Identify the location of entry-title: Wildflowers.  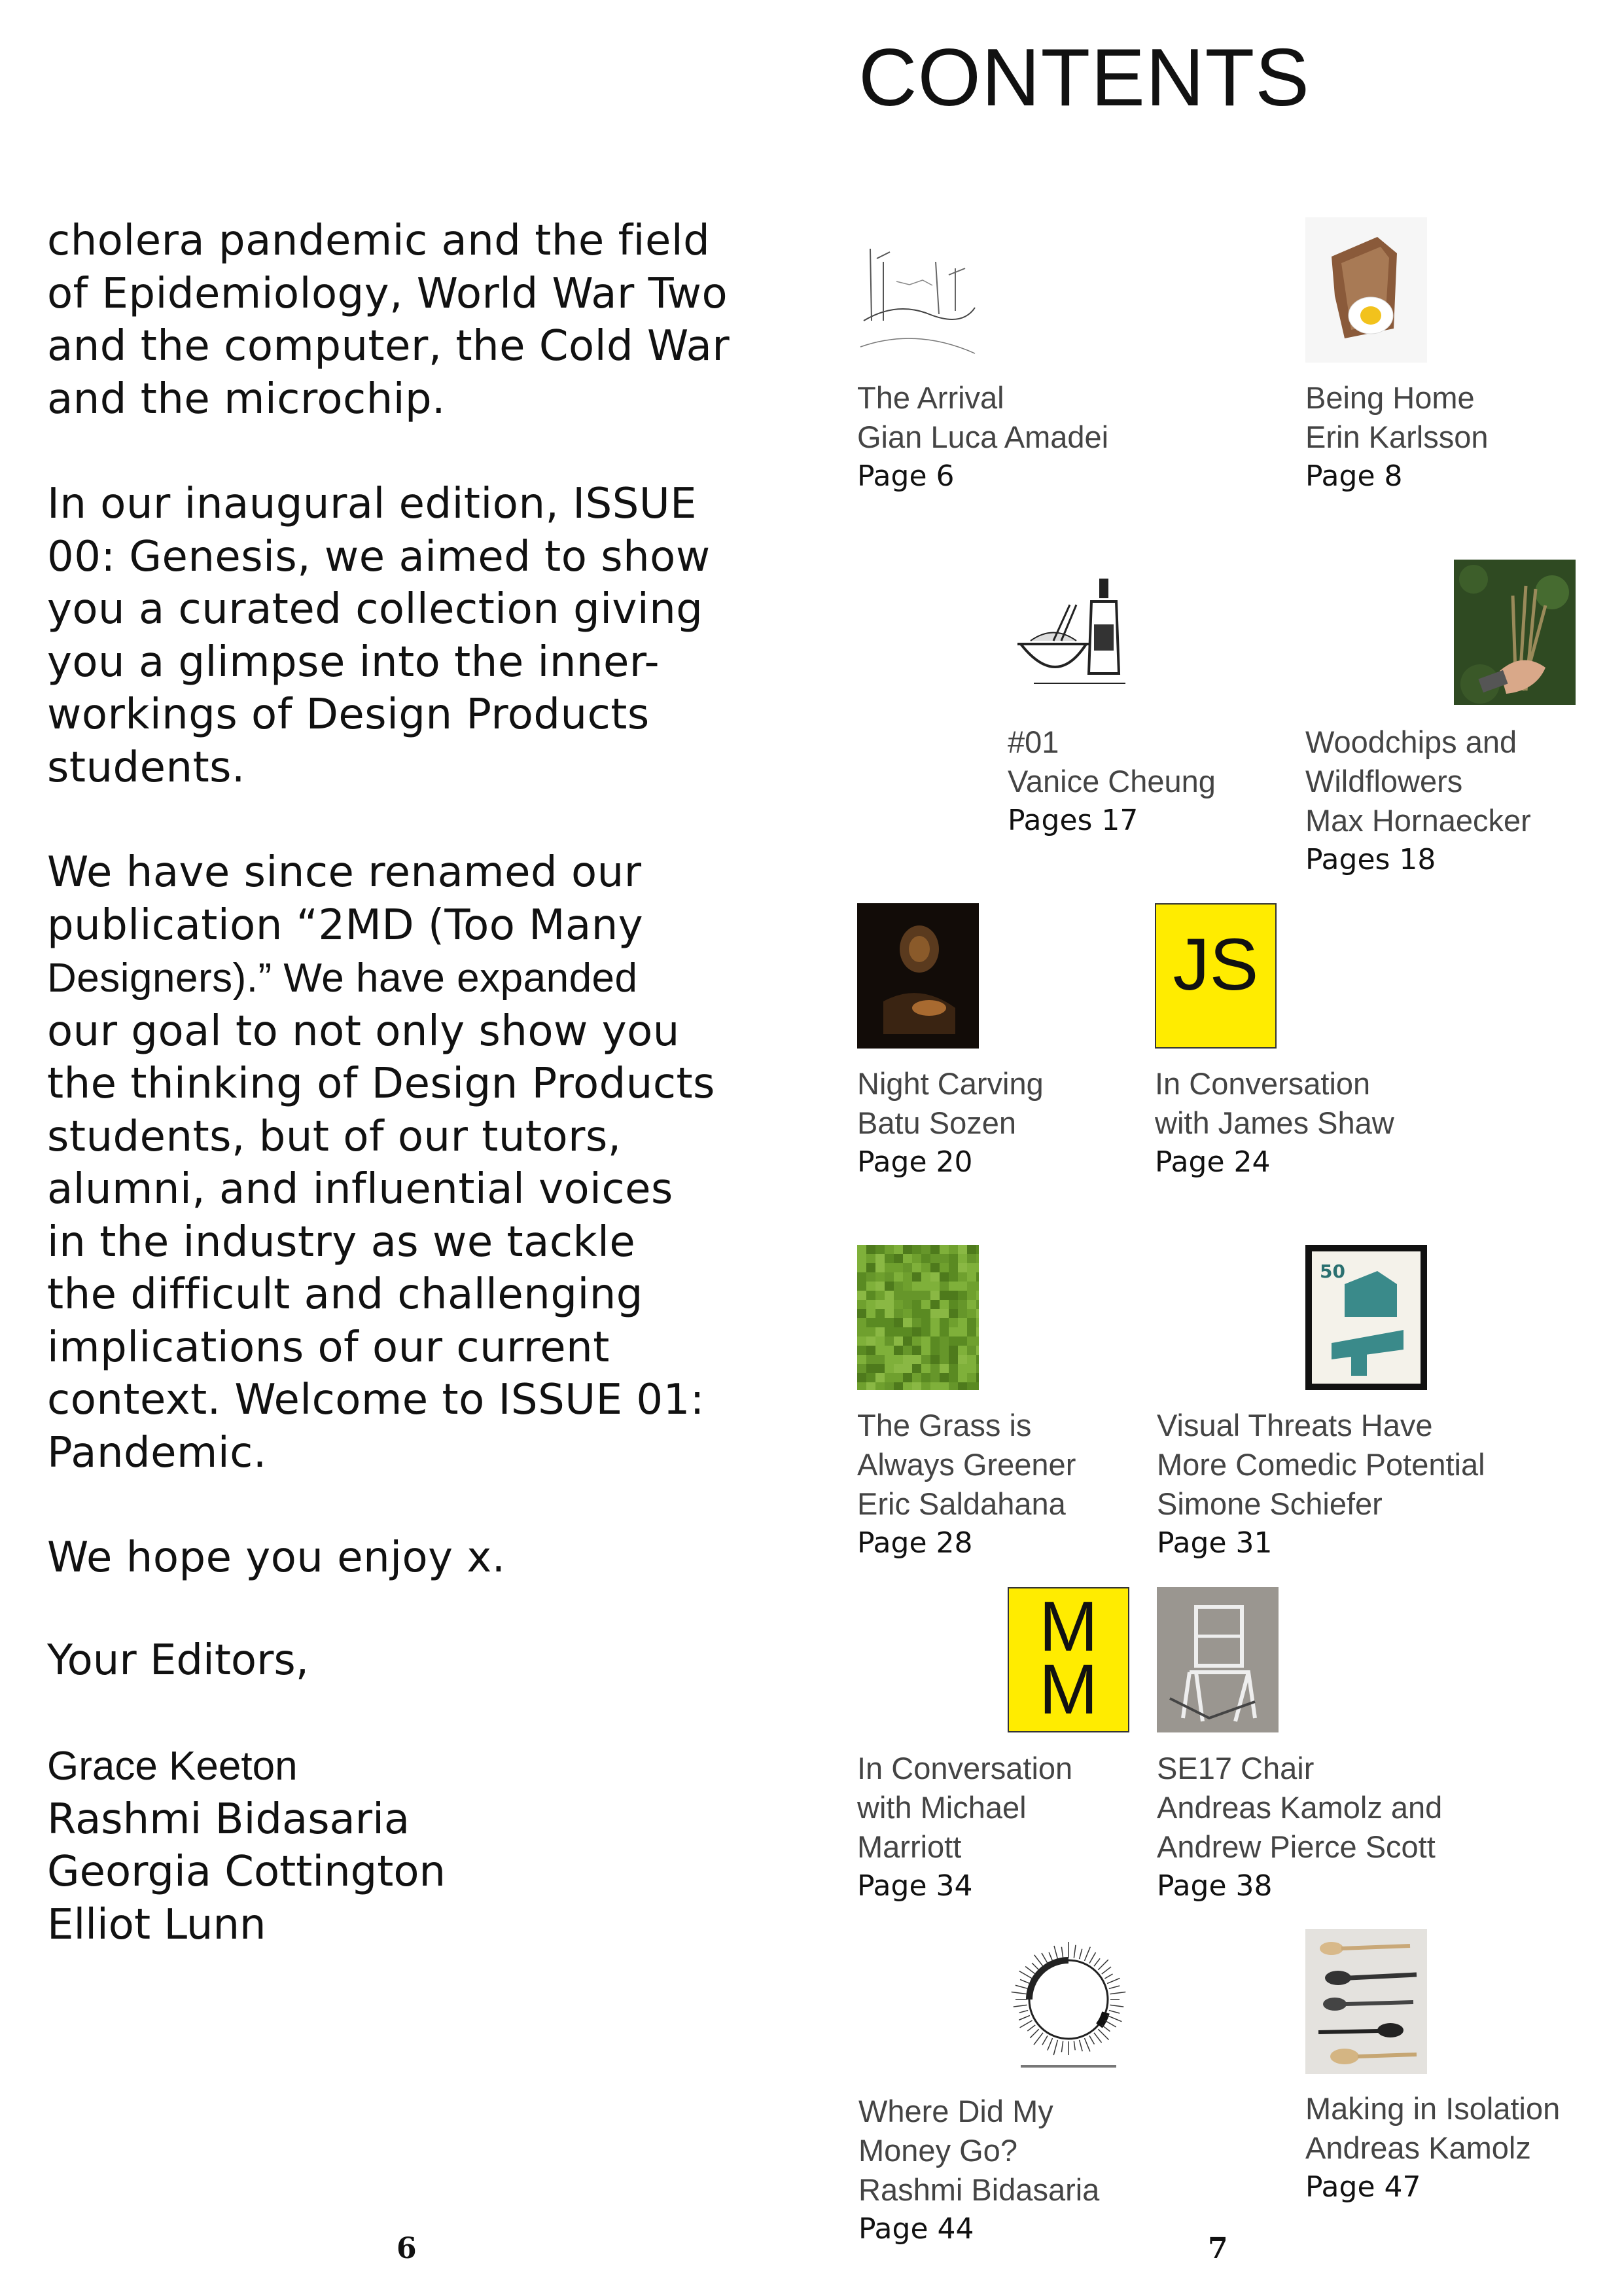
(1384, 781).